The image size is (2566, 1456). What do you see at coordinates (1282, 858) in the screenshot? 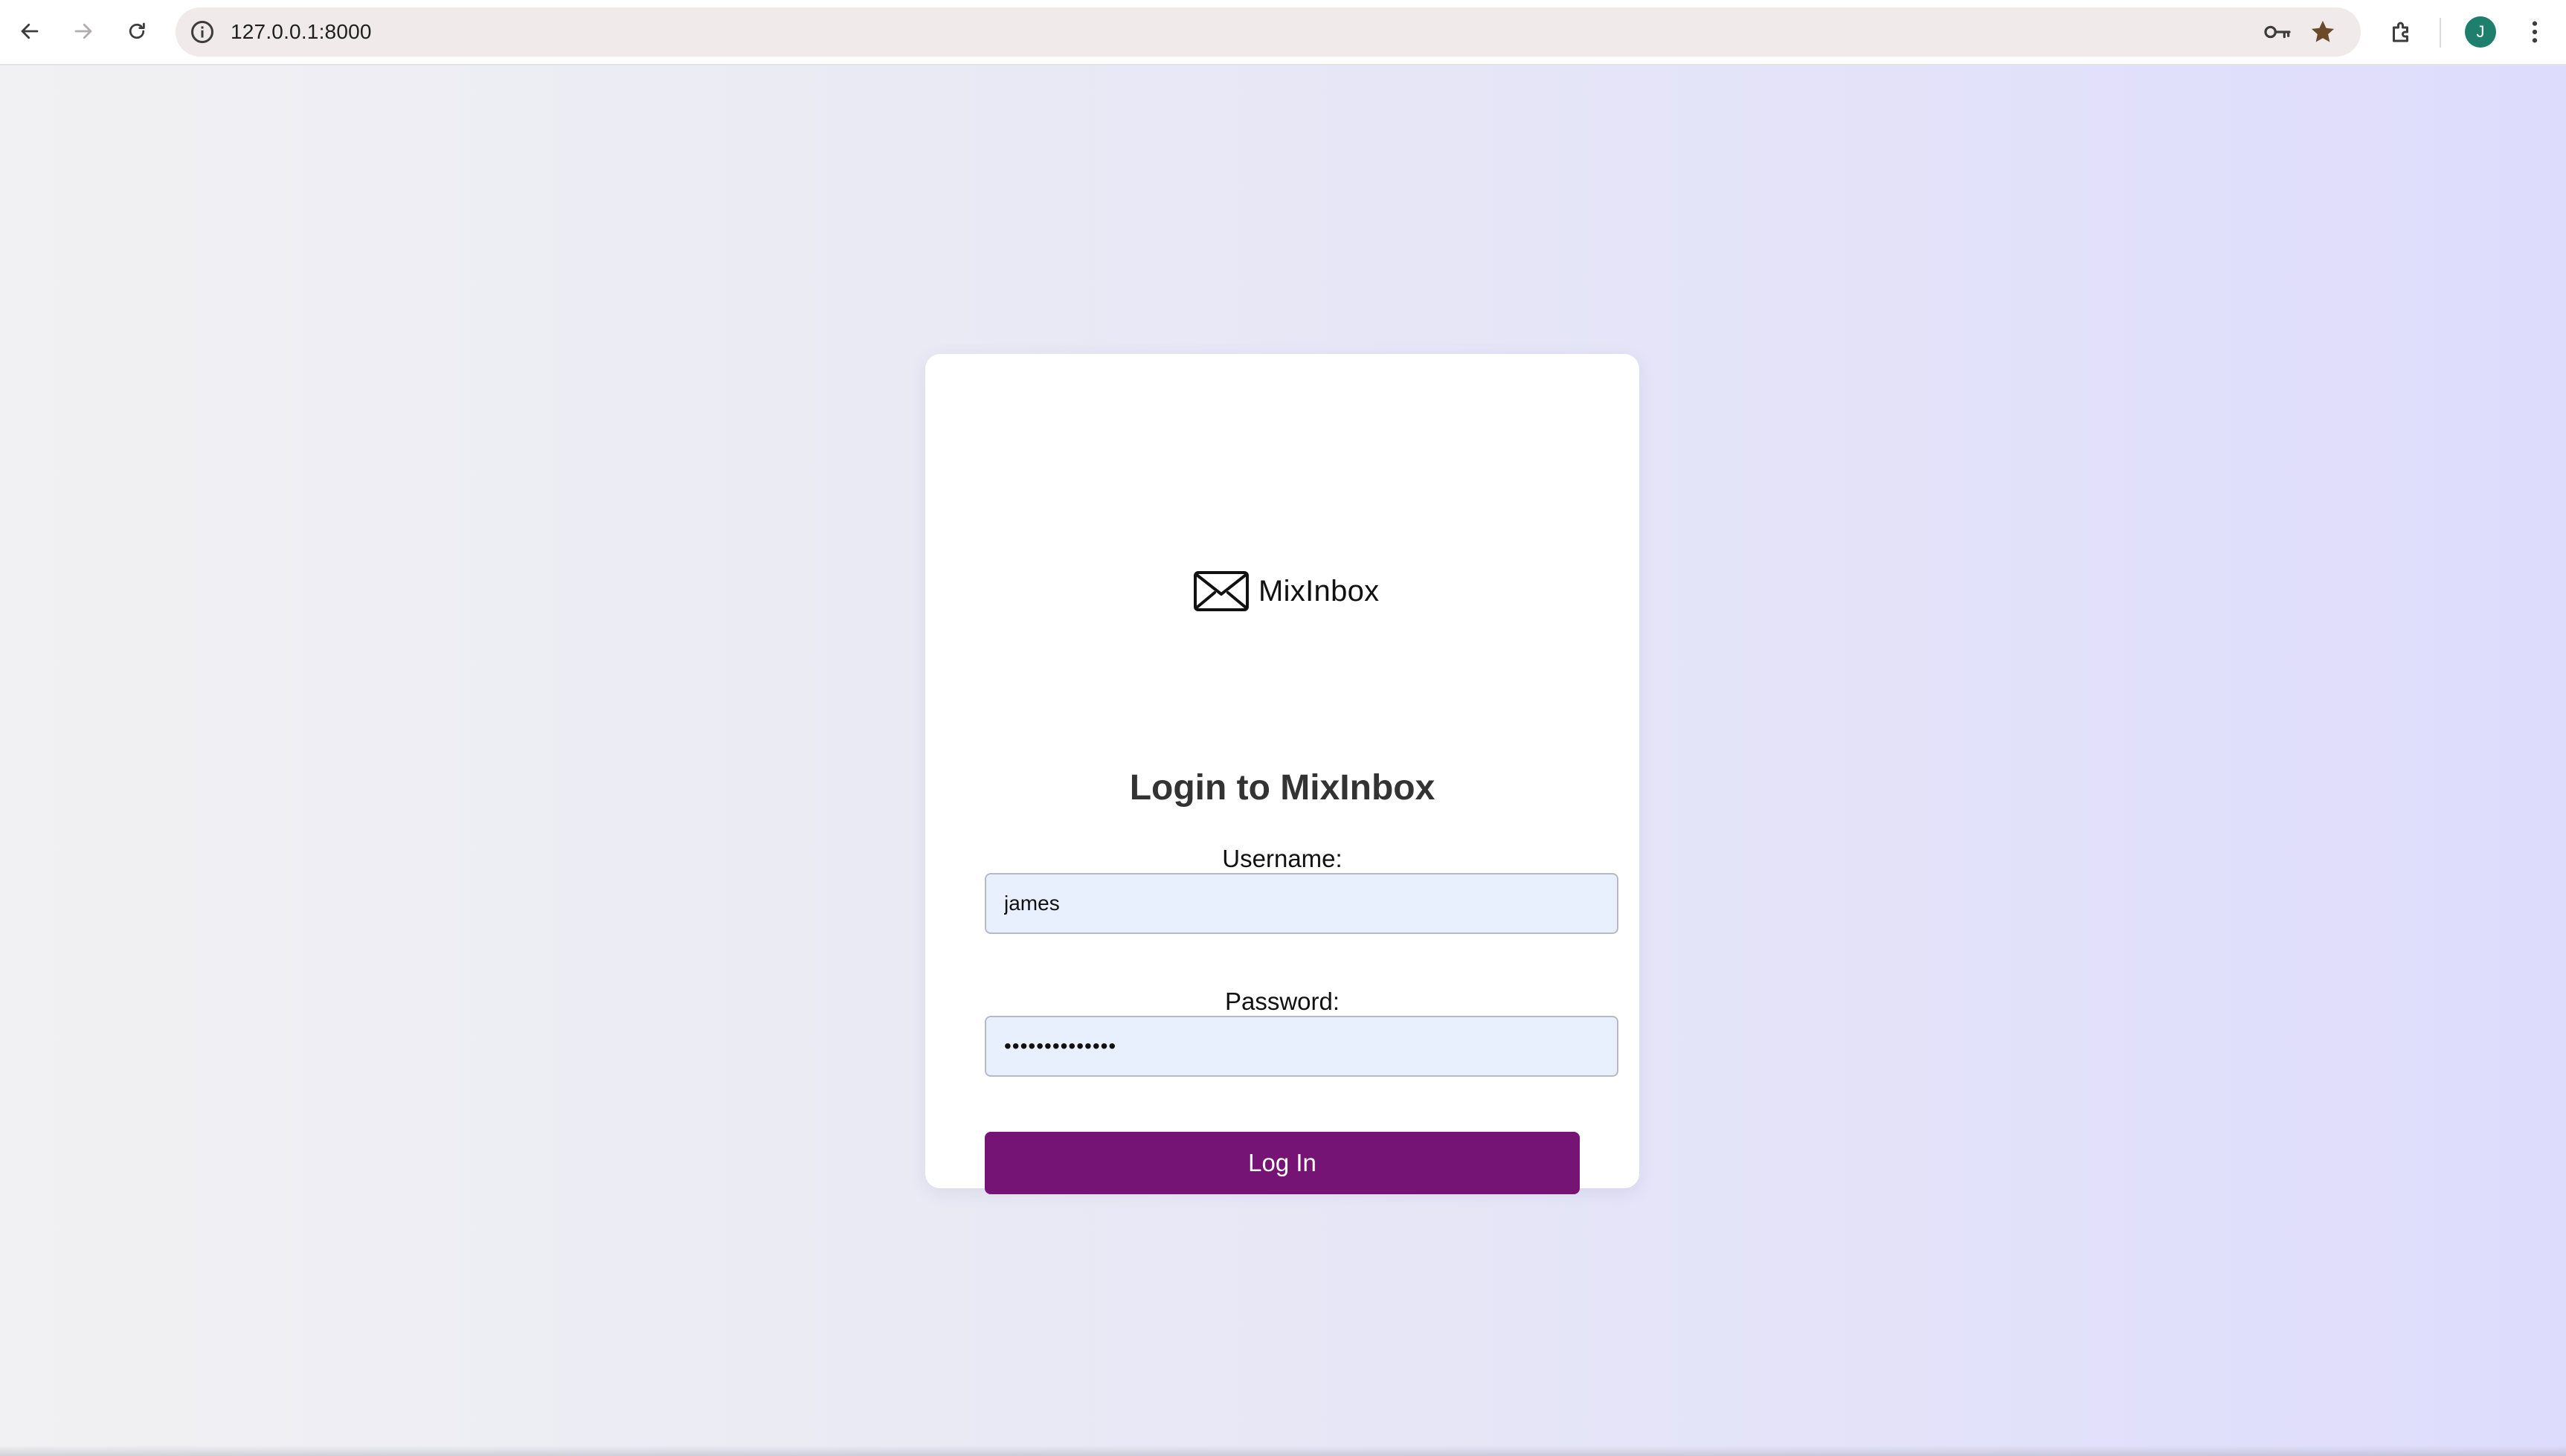
I see `username-label: Username:` at bounding box center [1282, 858].